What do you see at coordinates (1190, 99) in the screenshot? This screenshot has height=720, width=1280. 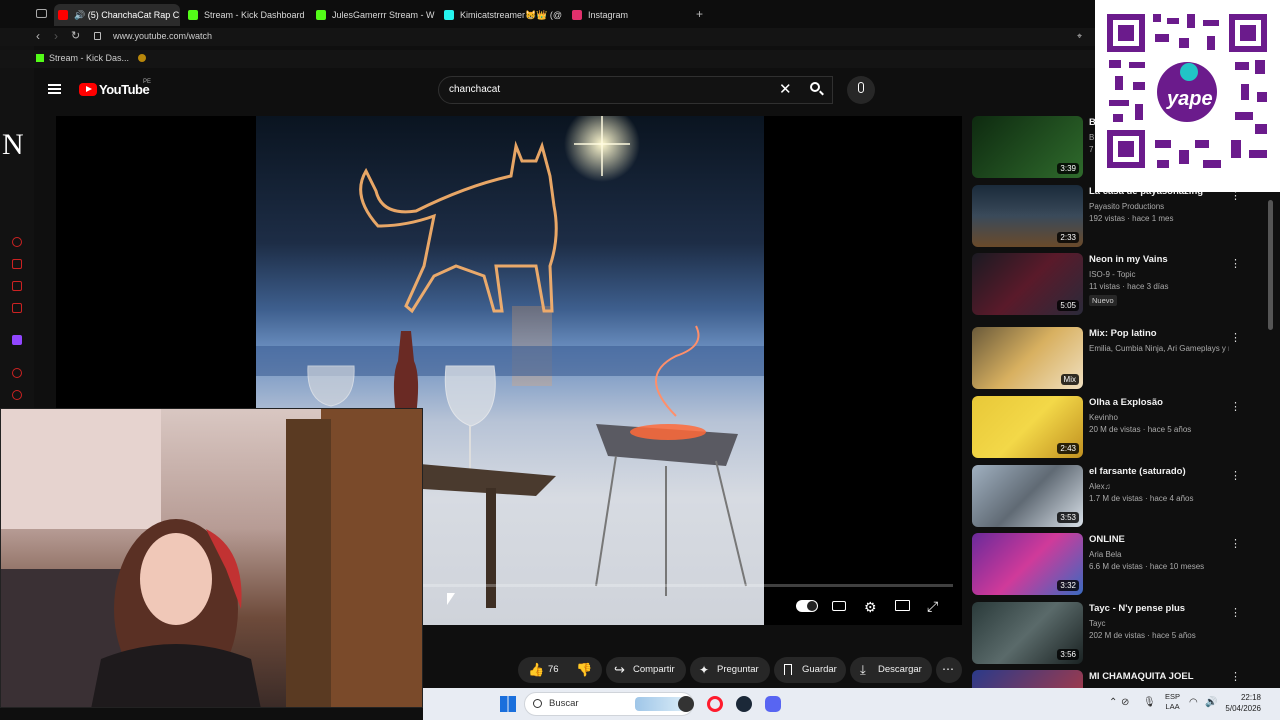 I see `yape-brand: yape` at bounding box center [1190, 99].